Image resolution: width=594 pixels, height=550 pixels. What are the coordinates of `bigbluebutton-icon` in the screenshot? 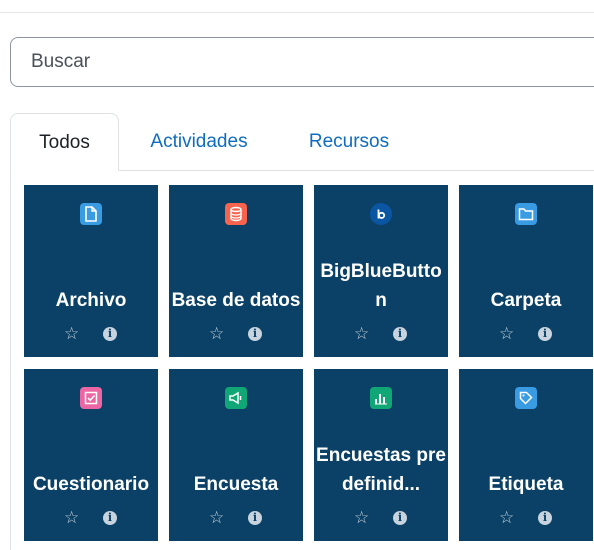 It's located at (381, 214).